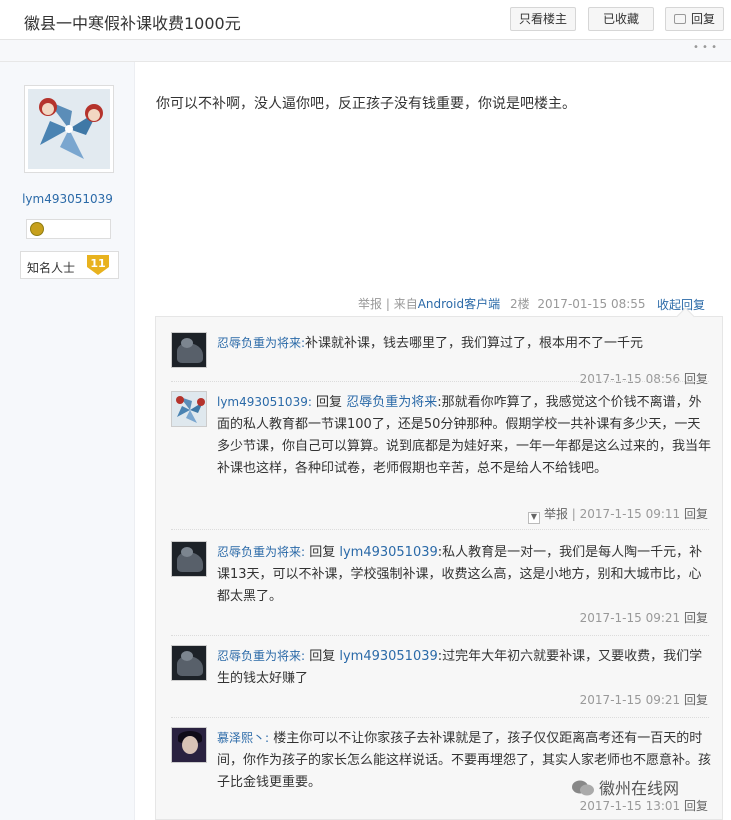 The image size is (731, 820). I want to click on reply-meta: 2017-1-15 08:56 回复, so click(644, 378).